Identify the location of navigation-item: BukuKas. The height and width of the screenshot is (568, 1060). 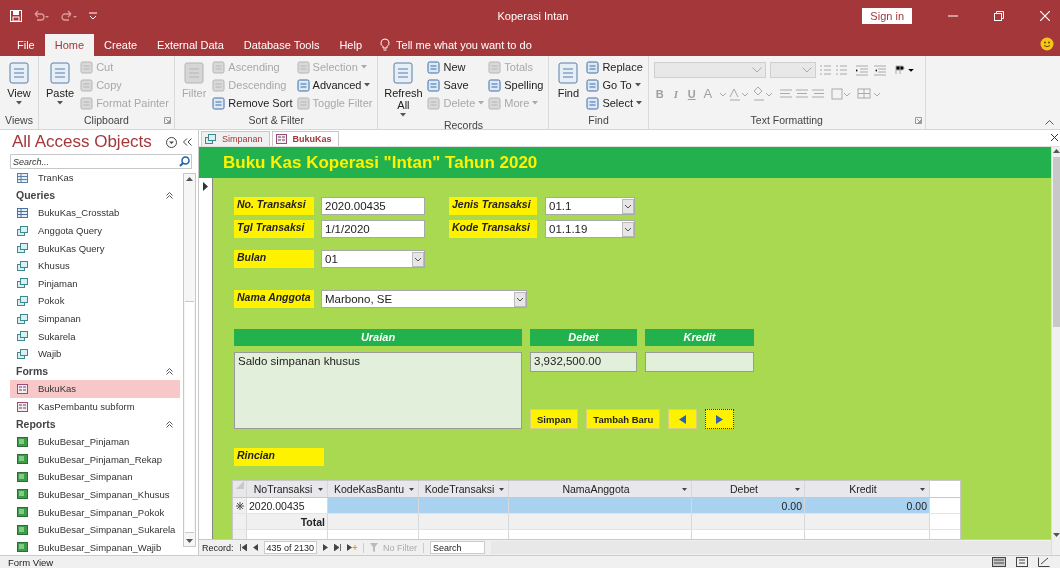
(95, 389).